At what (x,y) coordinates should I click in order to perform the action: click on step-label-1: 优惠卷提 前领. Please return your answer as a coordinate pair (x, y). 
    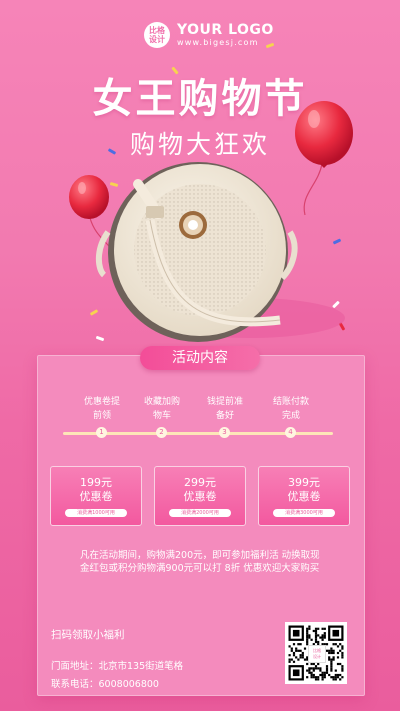
    Looking at the image, I should click on (102, 409).